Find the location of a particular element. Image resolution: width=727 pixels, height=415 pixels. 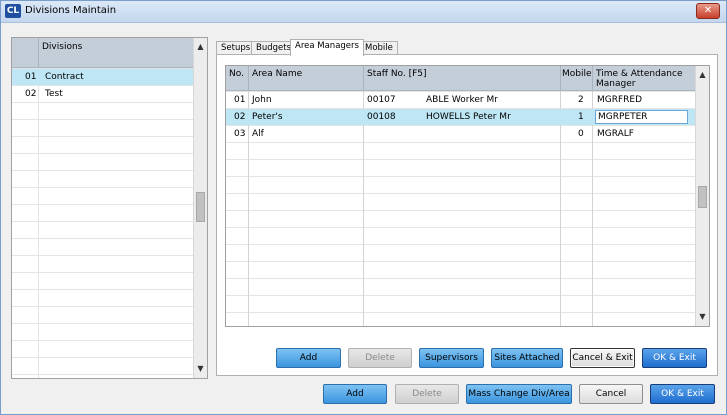

title-bar: CL Divisions Maintain ✕ is located at coordinates (363, 12).